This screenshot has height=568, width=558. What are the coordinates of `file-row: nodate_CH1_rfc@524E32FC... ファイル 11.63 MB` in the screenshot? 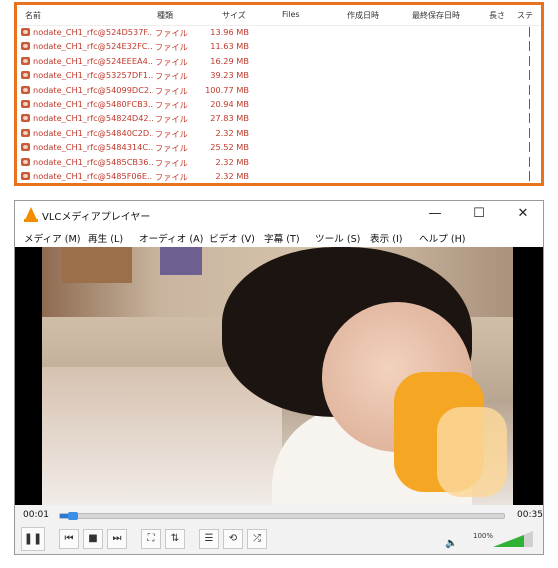 It's located at (279, 46).